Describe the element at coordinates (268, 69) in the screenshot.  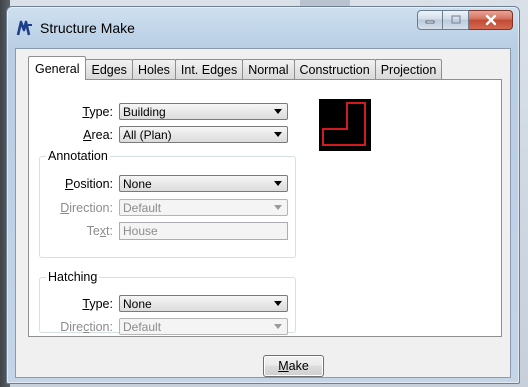
I see `tab-normal: Normal` at that location.